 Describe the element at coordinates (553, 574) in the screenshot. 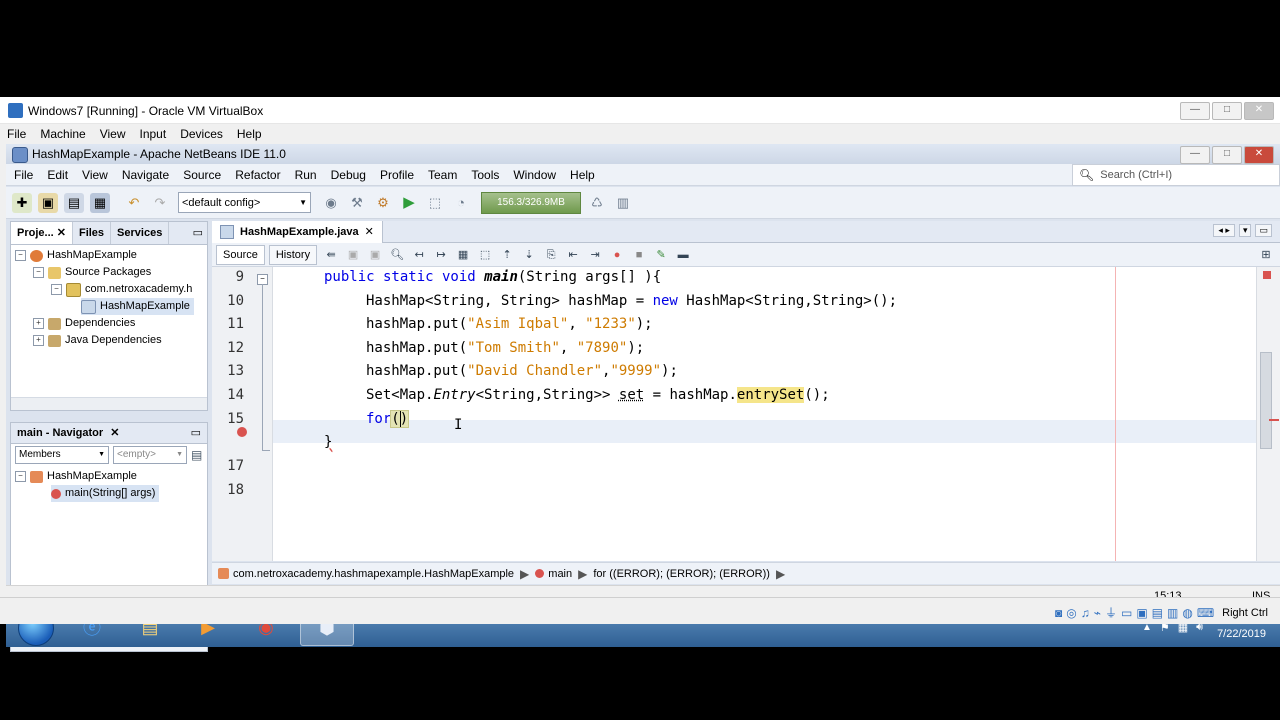

I see `breadcrumb-method: main` at that location.